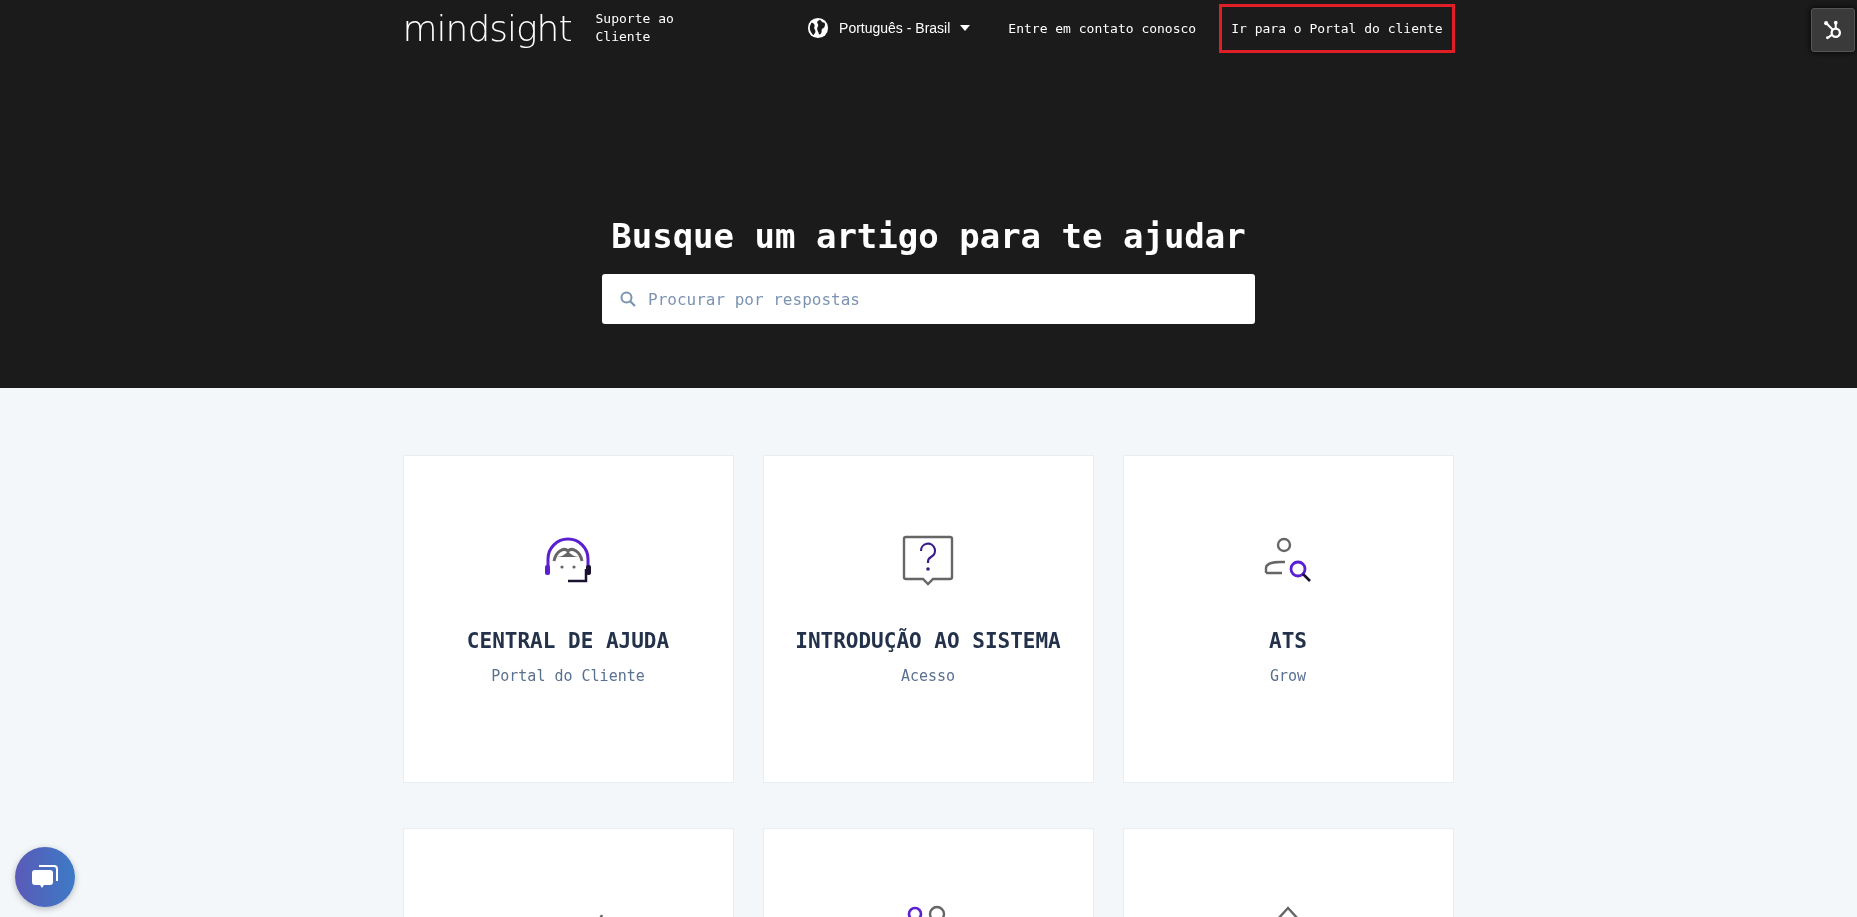  What do you see at coordinates (889, 28) in the screenshot?
I see `language-selector: Português - Brasil` at bounding box center [889, 28].